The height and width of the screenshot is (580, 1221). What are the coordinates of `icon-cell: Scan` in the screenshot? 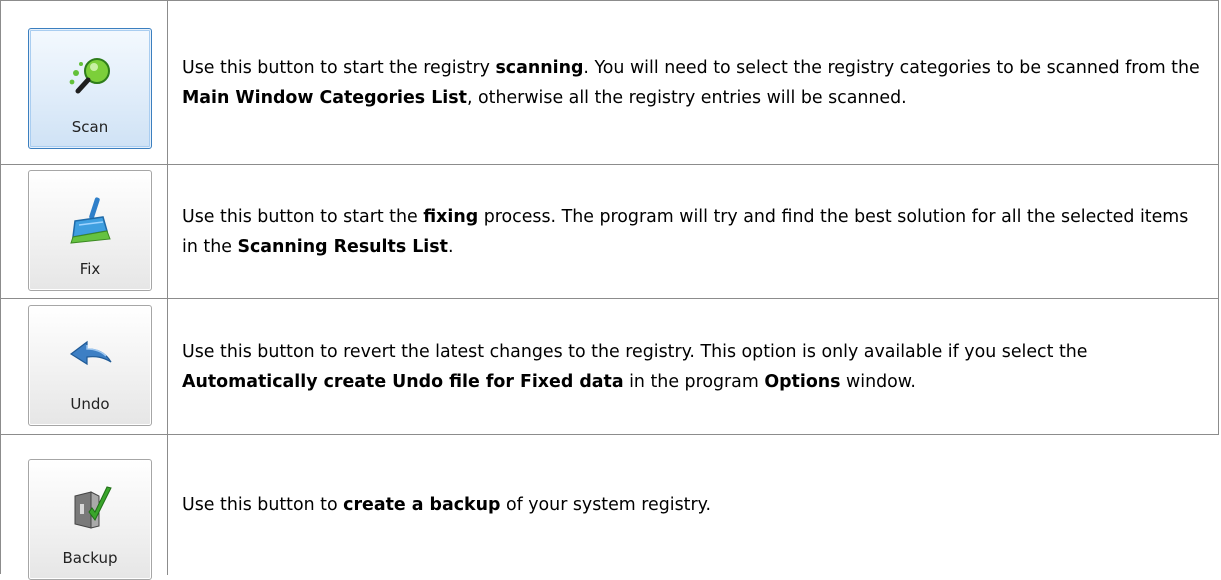 It's located at (84, 82).